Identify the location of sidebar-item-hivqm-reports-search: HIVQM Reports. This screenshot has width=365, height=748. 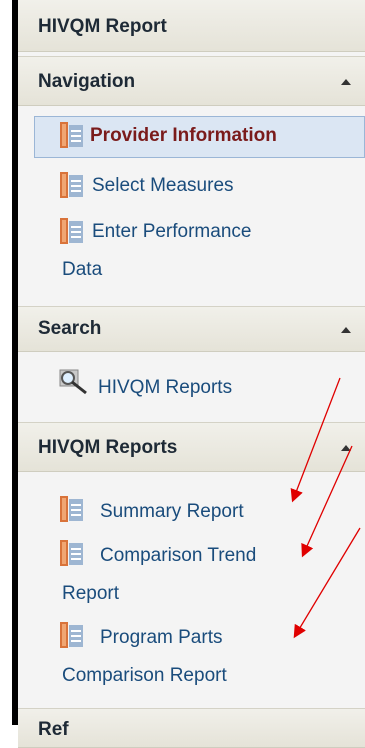
(191, 388).